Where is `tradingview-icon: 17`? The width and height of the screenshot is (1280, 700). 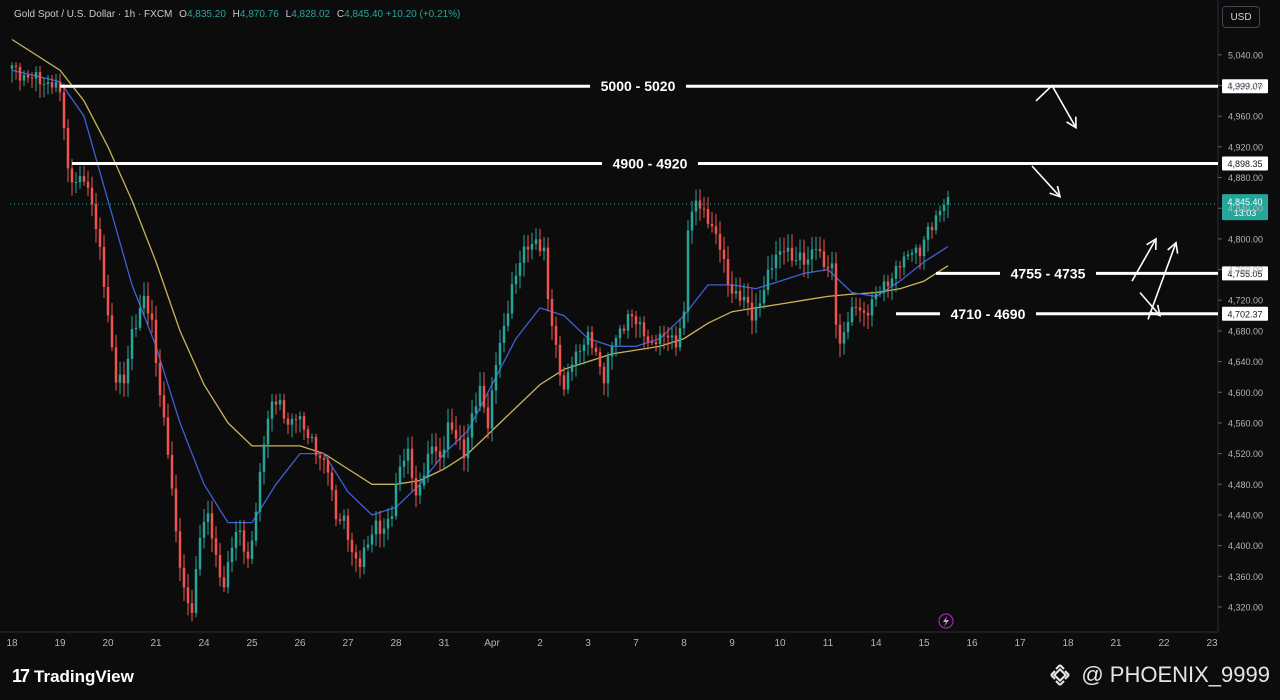 tradingview-icon: 17 is located at coordinates (21, 676).